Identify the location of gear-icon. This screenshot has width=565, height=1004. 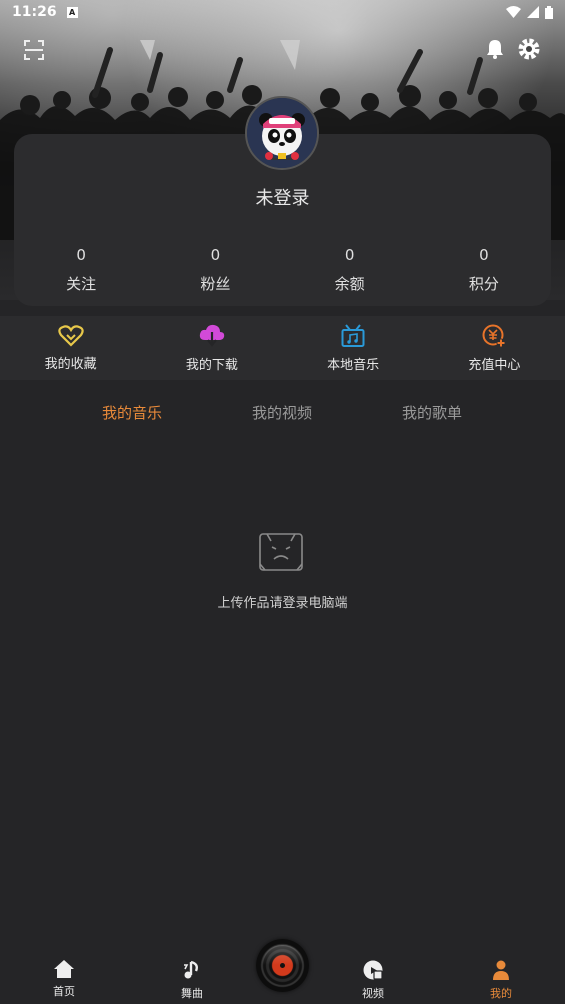
(529, 49).